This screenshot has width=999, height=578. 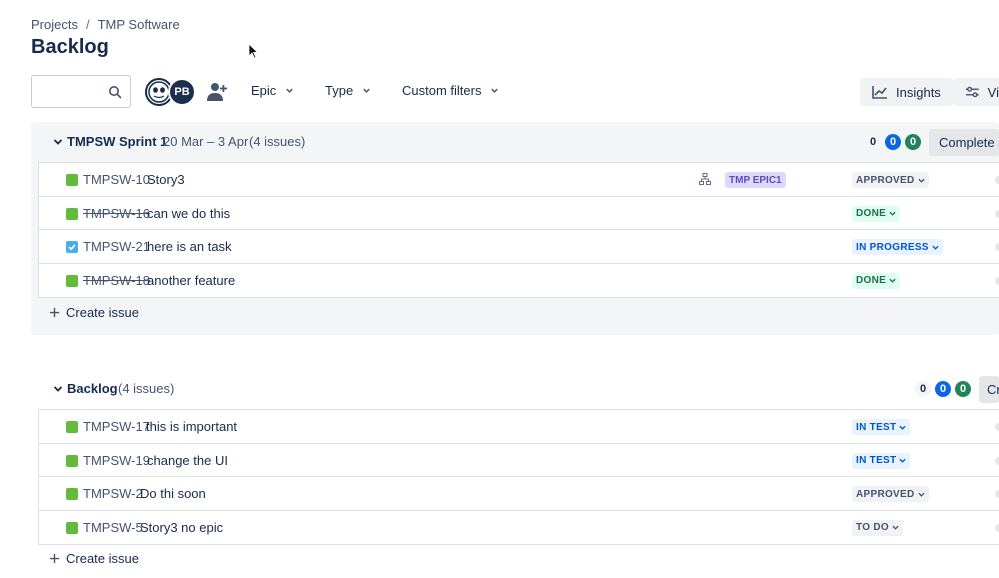 What do you see at coordinates (139, 24) in the screenshot?
I see `breadcrumb-project-link: TMP Software` at bounding box center [139, 24].